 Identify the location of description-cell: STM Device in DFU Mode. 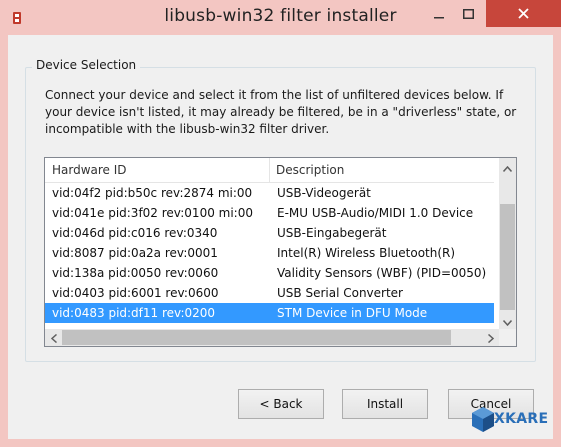
(352, 313).